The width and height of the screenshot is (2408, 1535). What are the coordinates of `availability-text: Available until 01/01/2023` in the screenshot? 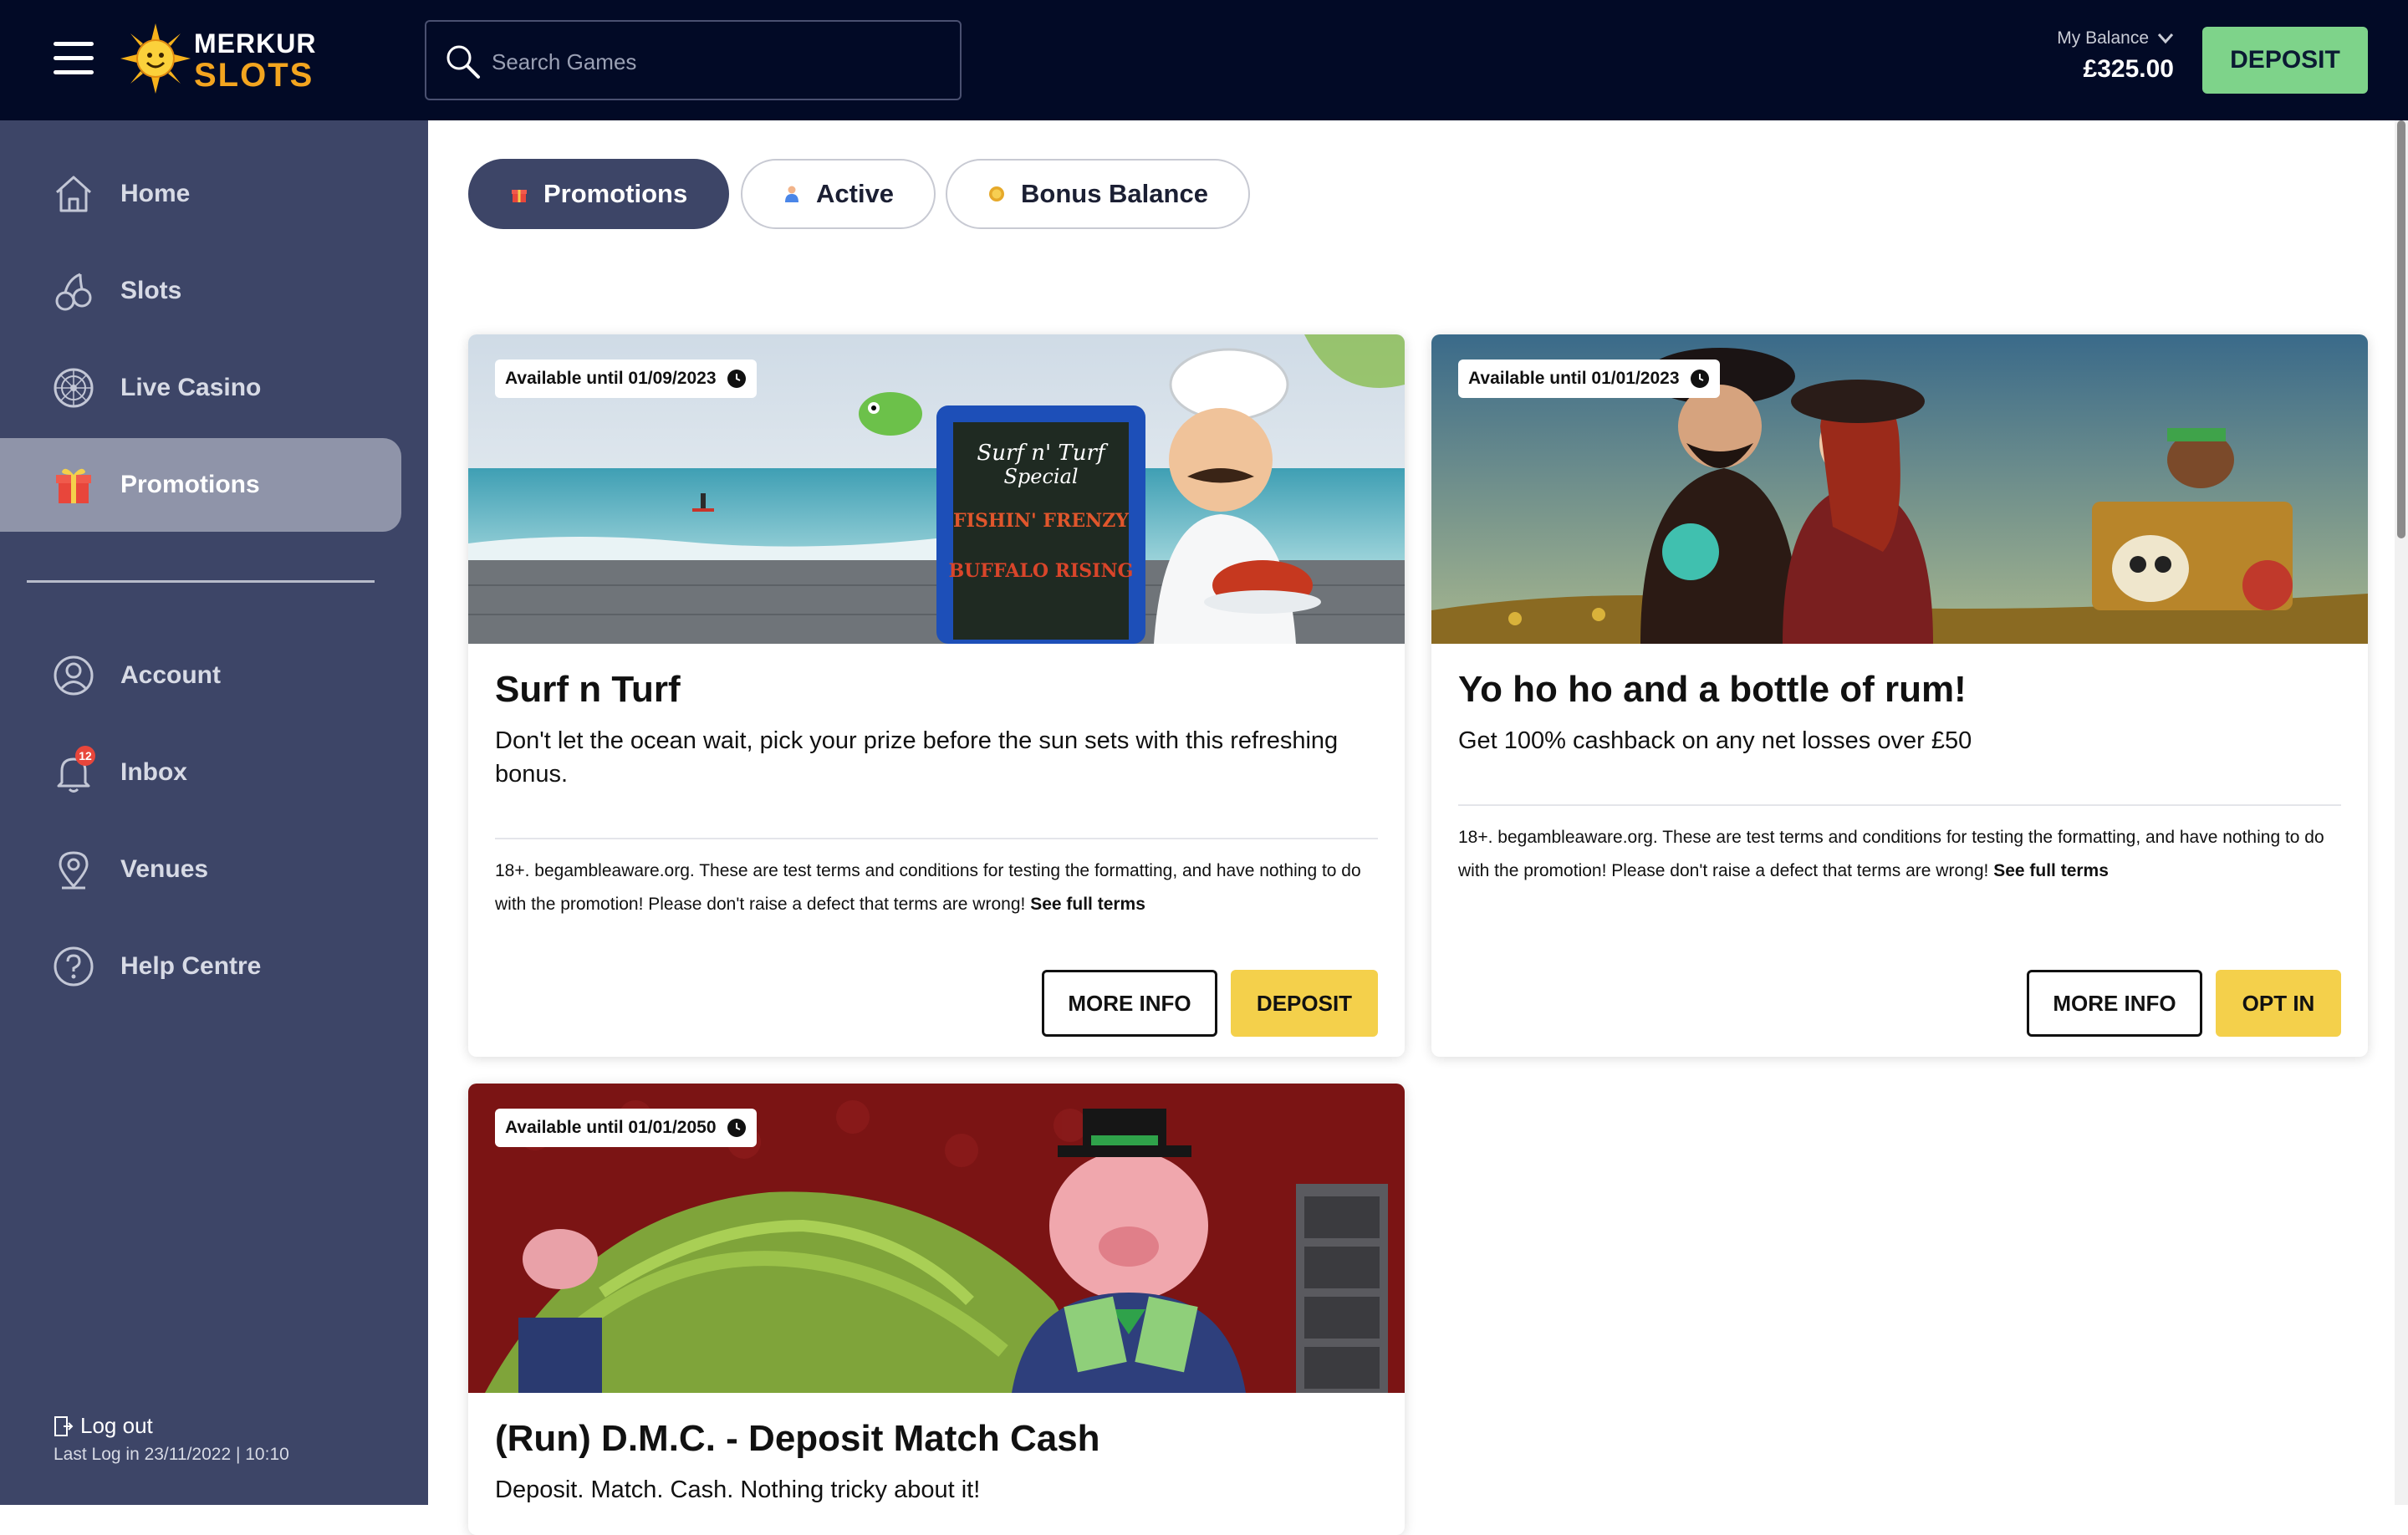 It's located at (1574, 378).